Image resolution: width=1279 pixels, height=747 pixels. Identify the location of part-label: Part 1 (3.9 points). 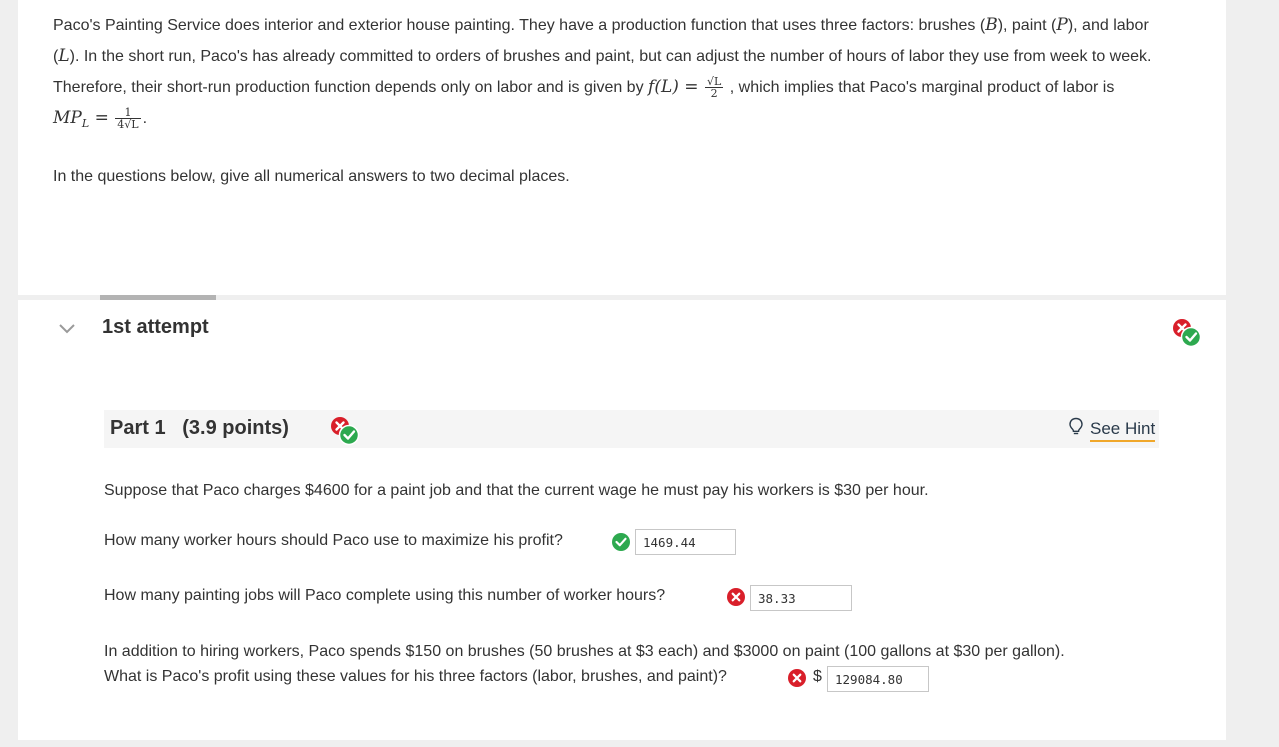
(199, 428).